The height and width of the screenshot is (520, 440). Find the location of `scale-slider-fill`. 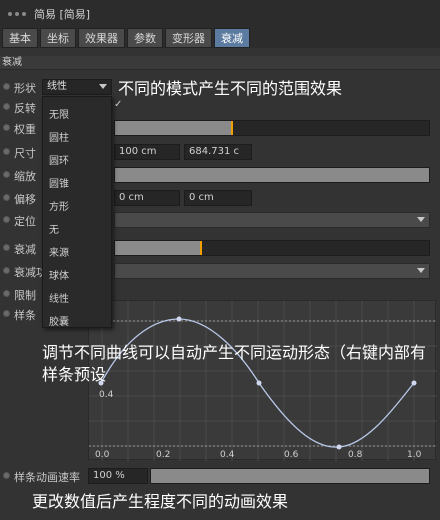

scale-slider-fill is located at coordinates (272, 175).